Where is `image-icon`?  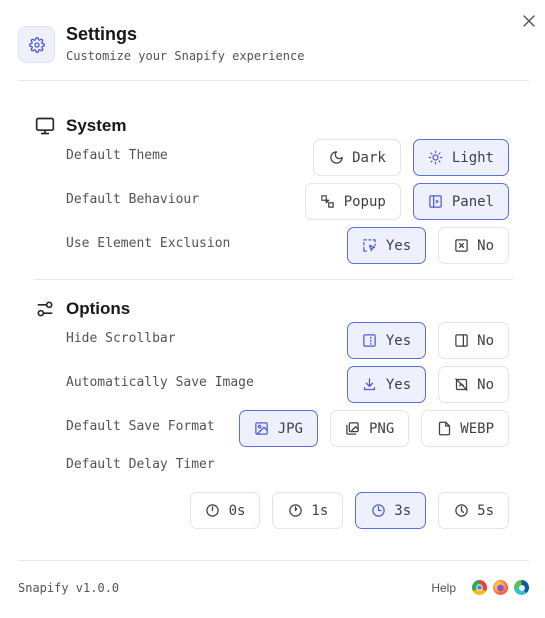
image-icon is located at coordinates (262, 429).